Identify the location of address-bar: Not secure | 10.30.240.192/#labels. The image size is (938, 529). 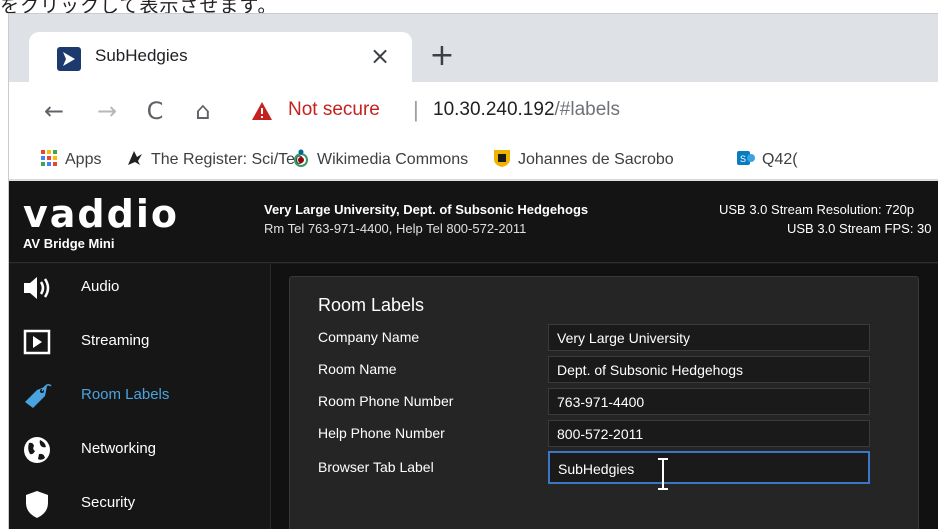
(587, 111).